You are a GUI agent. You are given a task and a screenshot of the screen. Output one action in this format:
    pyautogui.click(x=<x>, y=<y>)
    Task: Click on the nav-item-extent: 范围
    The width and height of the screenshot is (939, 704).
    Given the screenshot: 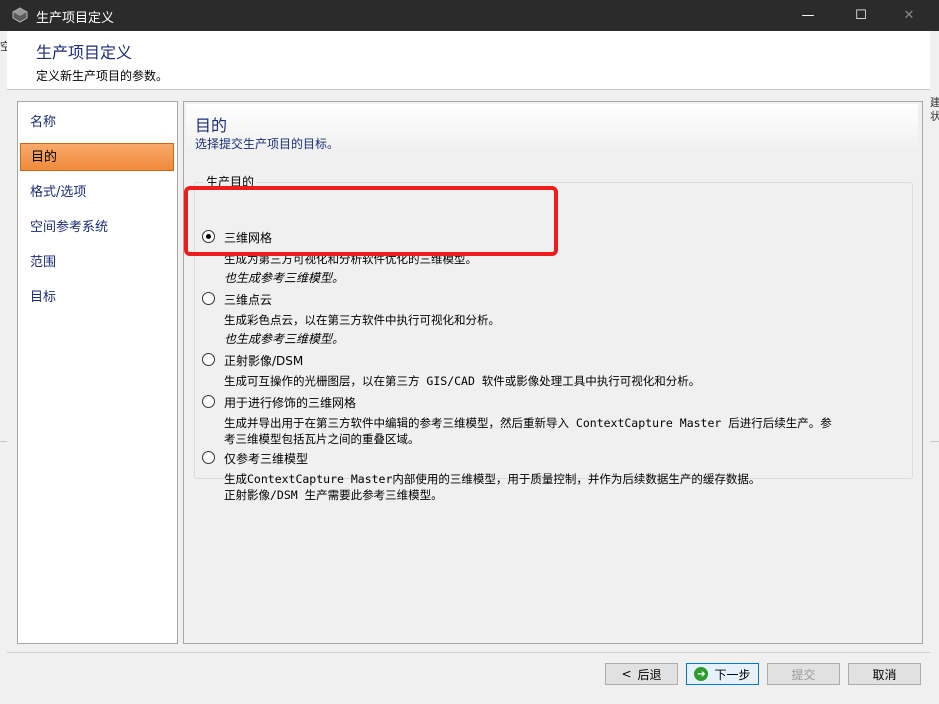 What is the action you would take?
    pyautogui.click(x=97, y=263)
    